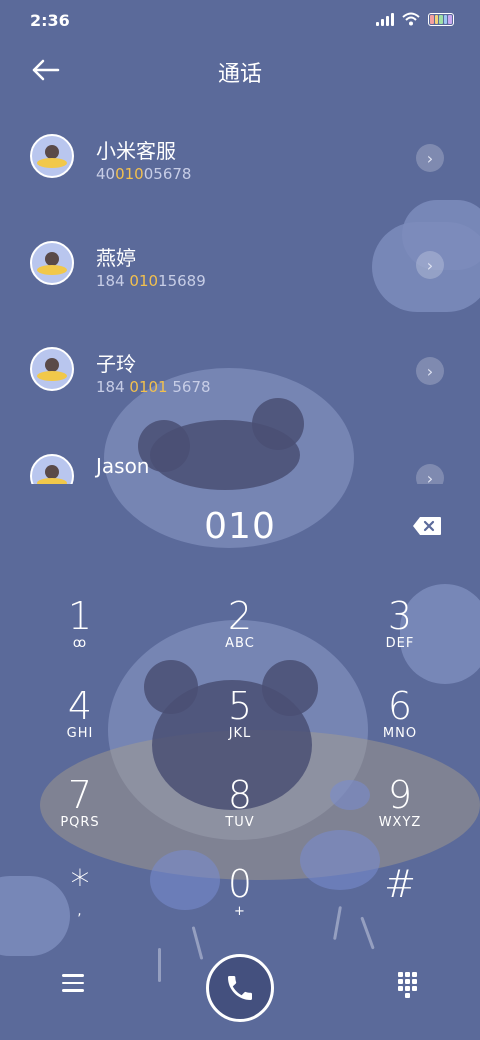 Image resolution: width=480 pixels, height=1040 pixels. What do you see at coordinates (240, 367) in the screenshot?
I see `contact-row: 子玲 184 0101 5678 ›` at bounding box center [240, 367].